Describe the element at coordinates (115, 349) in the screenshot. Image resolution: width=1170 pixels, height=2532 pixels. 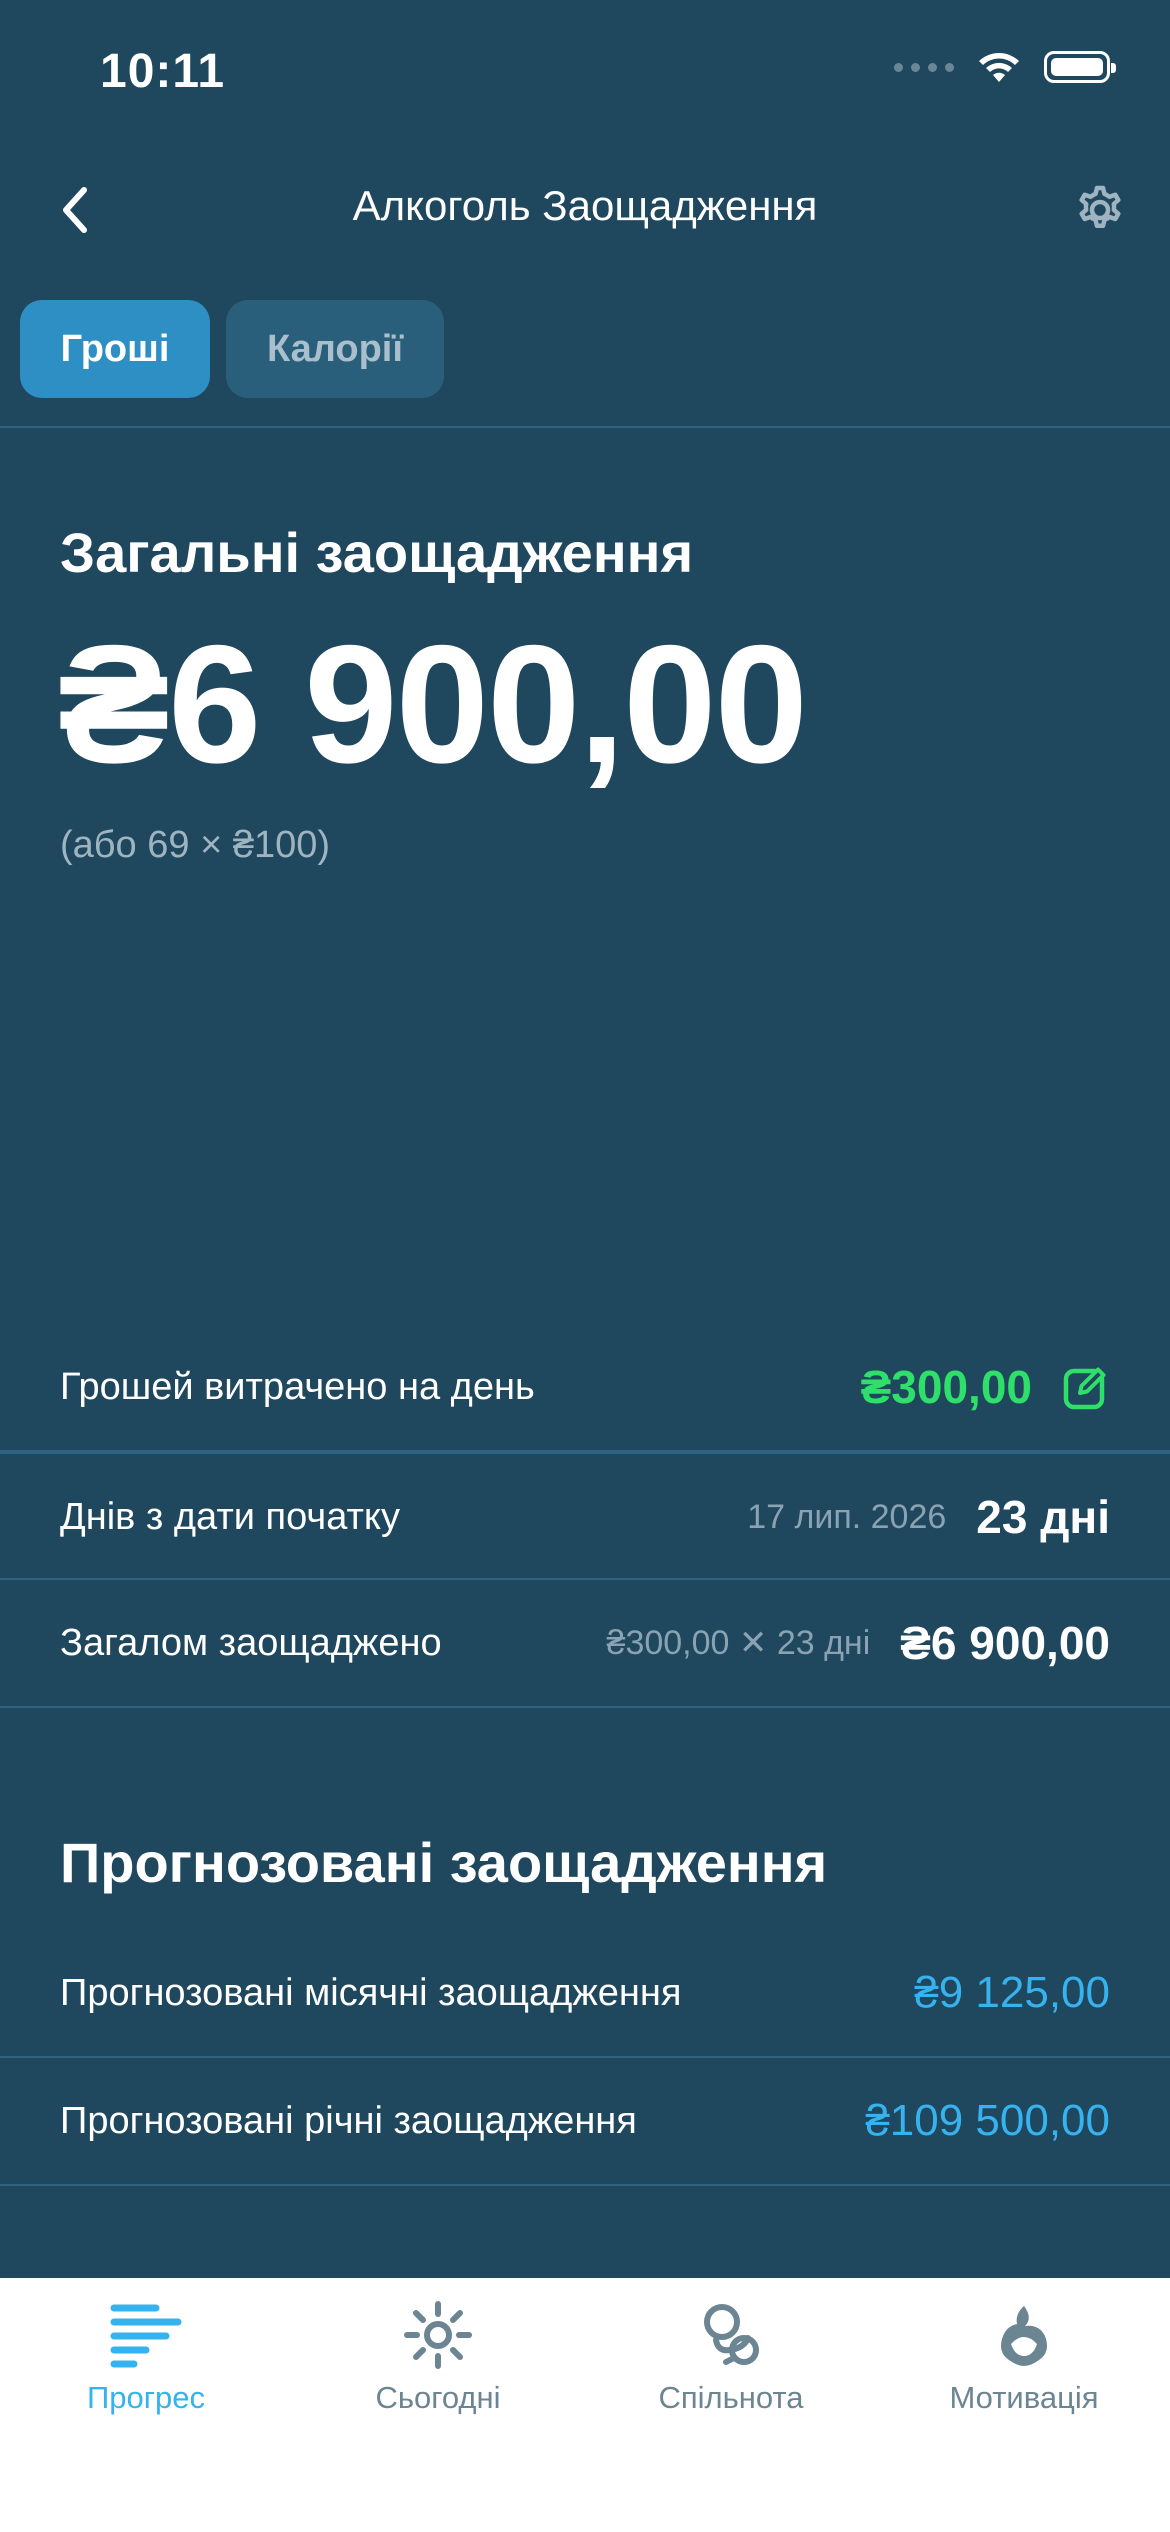
I see `tab-money: Гроші` at that location.